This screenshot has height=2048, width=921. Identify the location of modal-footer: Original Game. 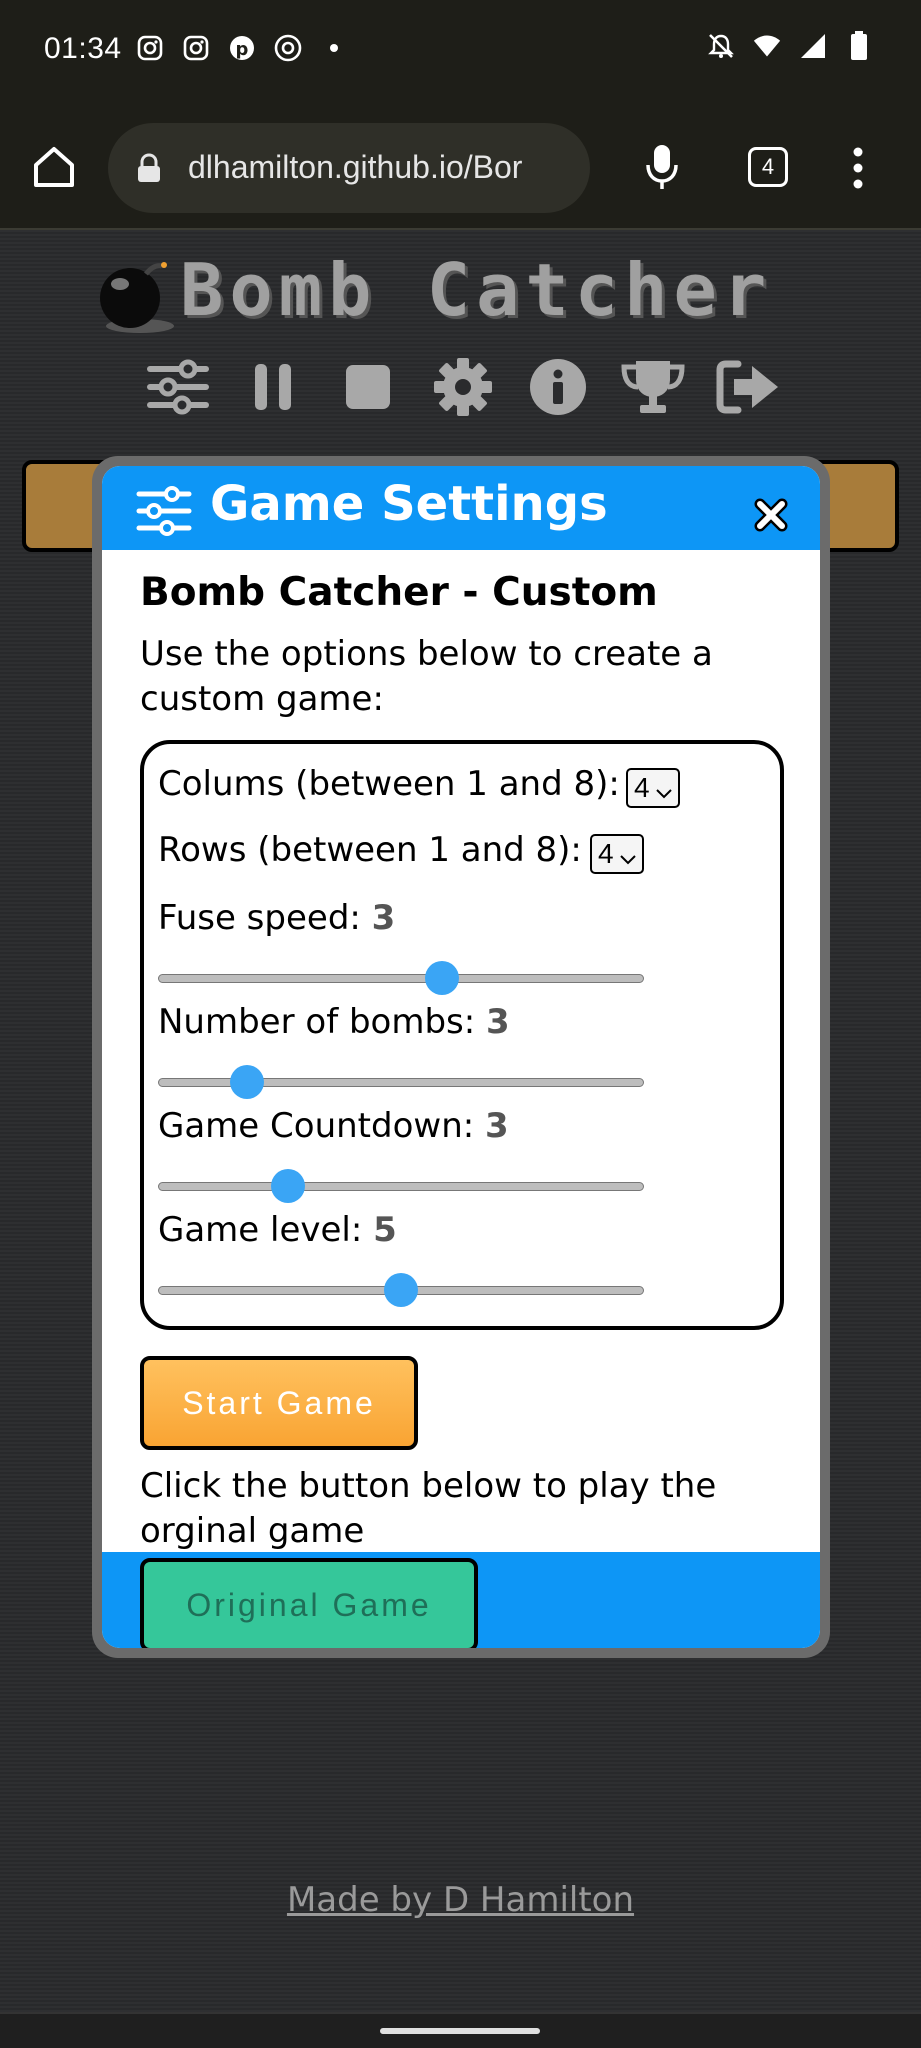
(461, 1600).